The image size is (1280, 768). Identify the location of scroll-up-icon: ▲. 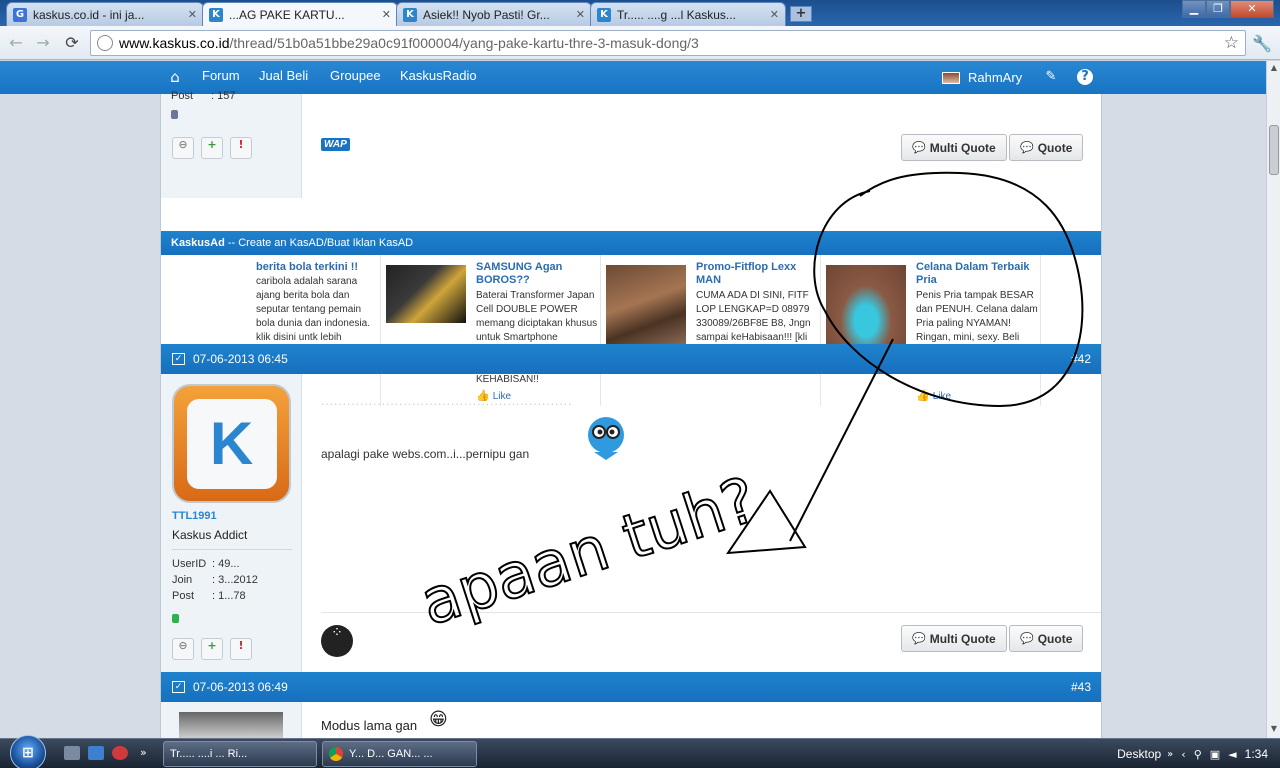
(1273, 69).